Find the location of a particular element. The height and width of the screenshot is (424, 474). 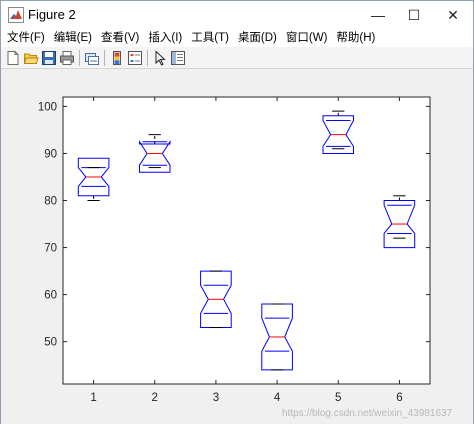

toolbar is located at coordinates (237, 58).